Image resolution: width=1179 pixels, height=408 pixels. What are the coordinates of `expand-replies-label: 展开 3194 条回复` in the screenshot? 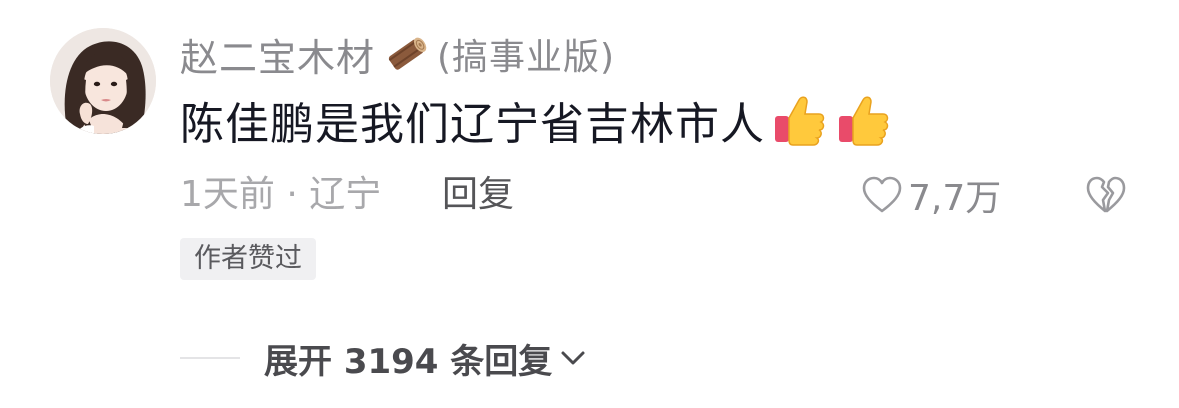 It's located at (408, 361).